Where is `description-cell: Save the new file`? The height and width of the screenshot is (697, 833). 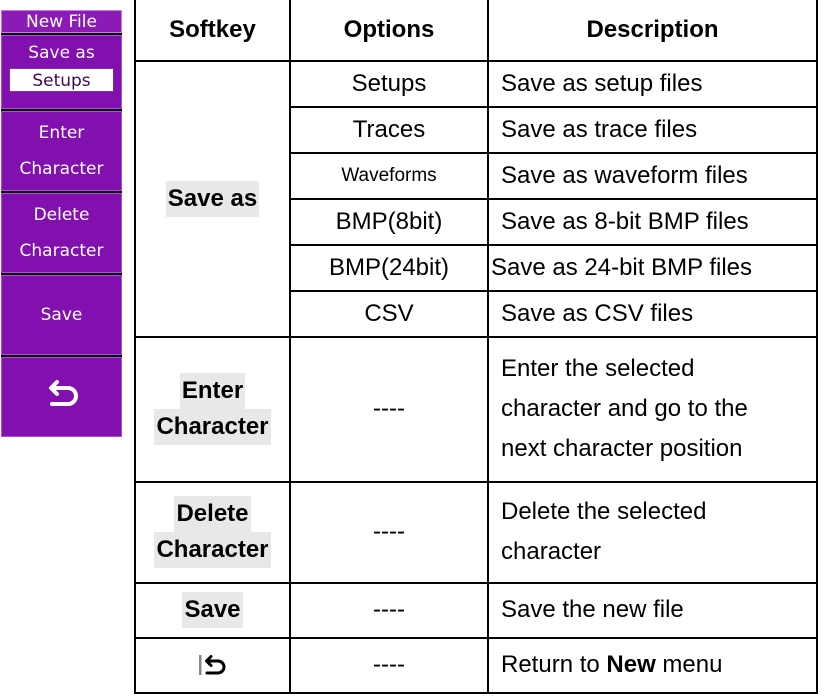 description-cell: Save the new file is located at coordinates (652, 610).